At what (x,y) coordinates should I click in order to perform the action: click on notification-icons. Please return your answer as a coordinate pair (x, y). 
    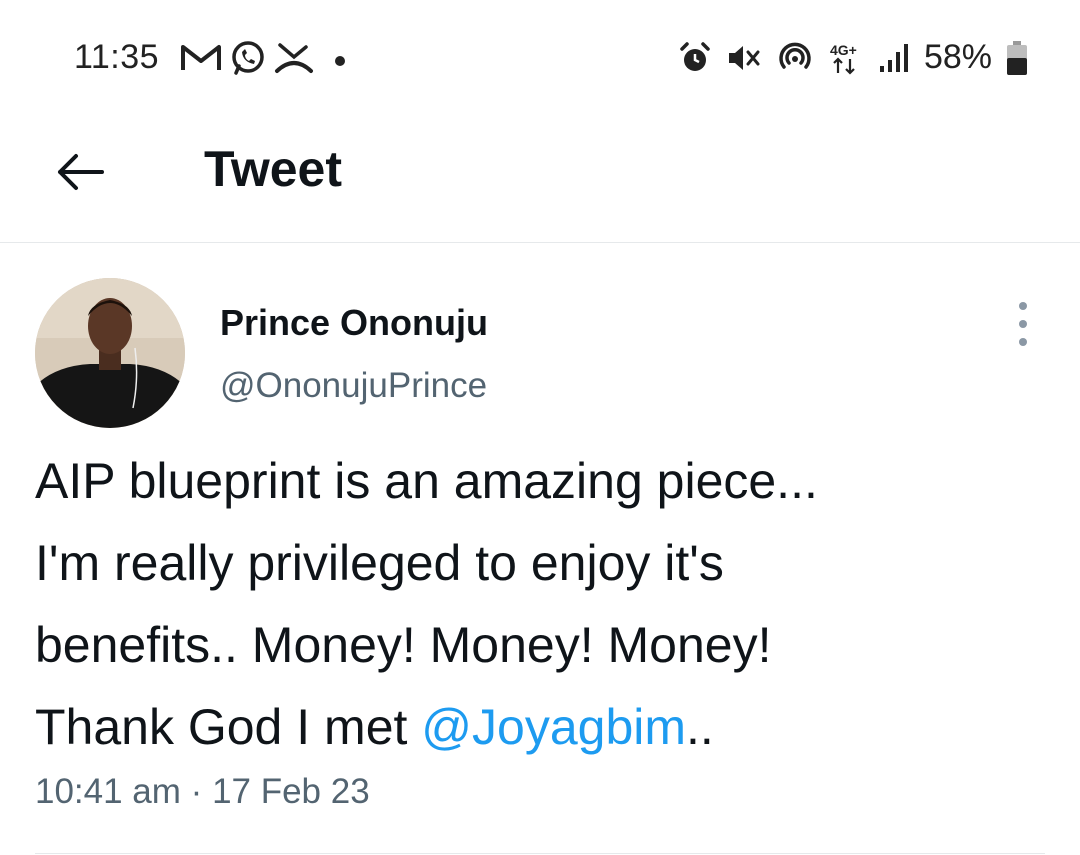
    Looking at the image, I should click on (266, 58).